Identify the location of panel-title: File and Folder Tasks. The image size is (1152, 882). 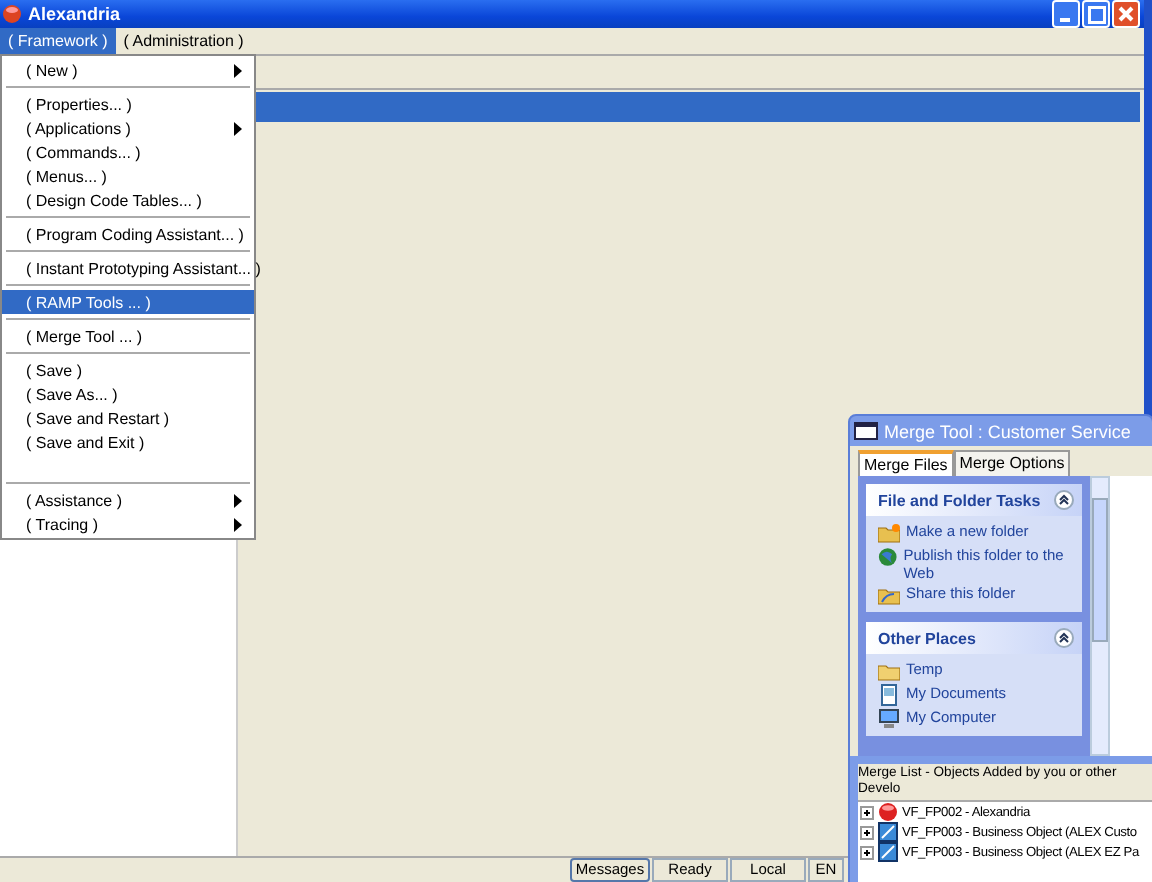
(959, 500).